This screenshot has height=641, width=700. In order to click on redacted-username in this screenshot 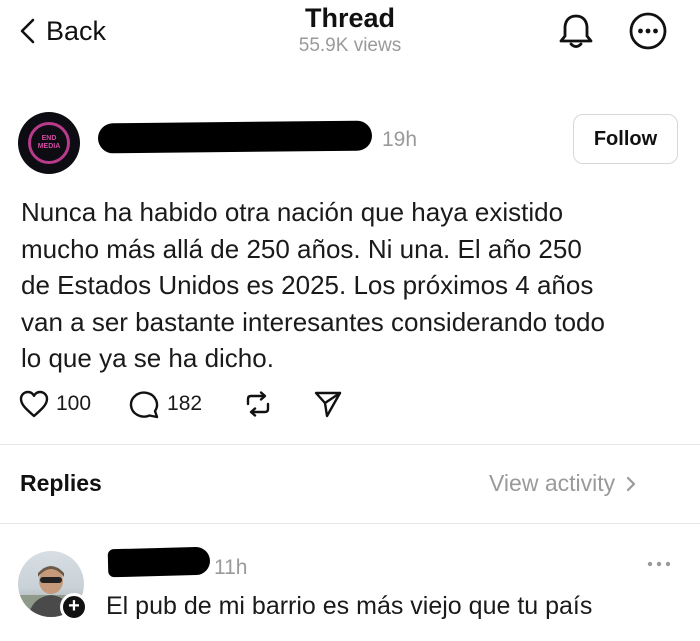, I will do `click(235, 137)`.